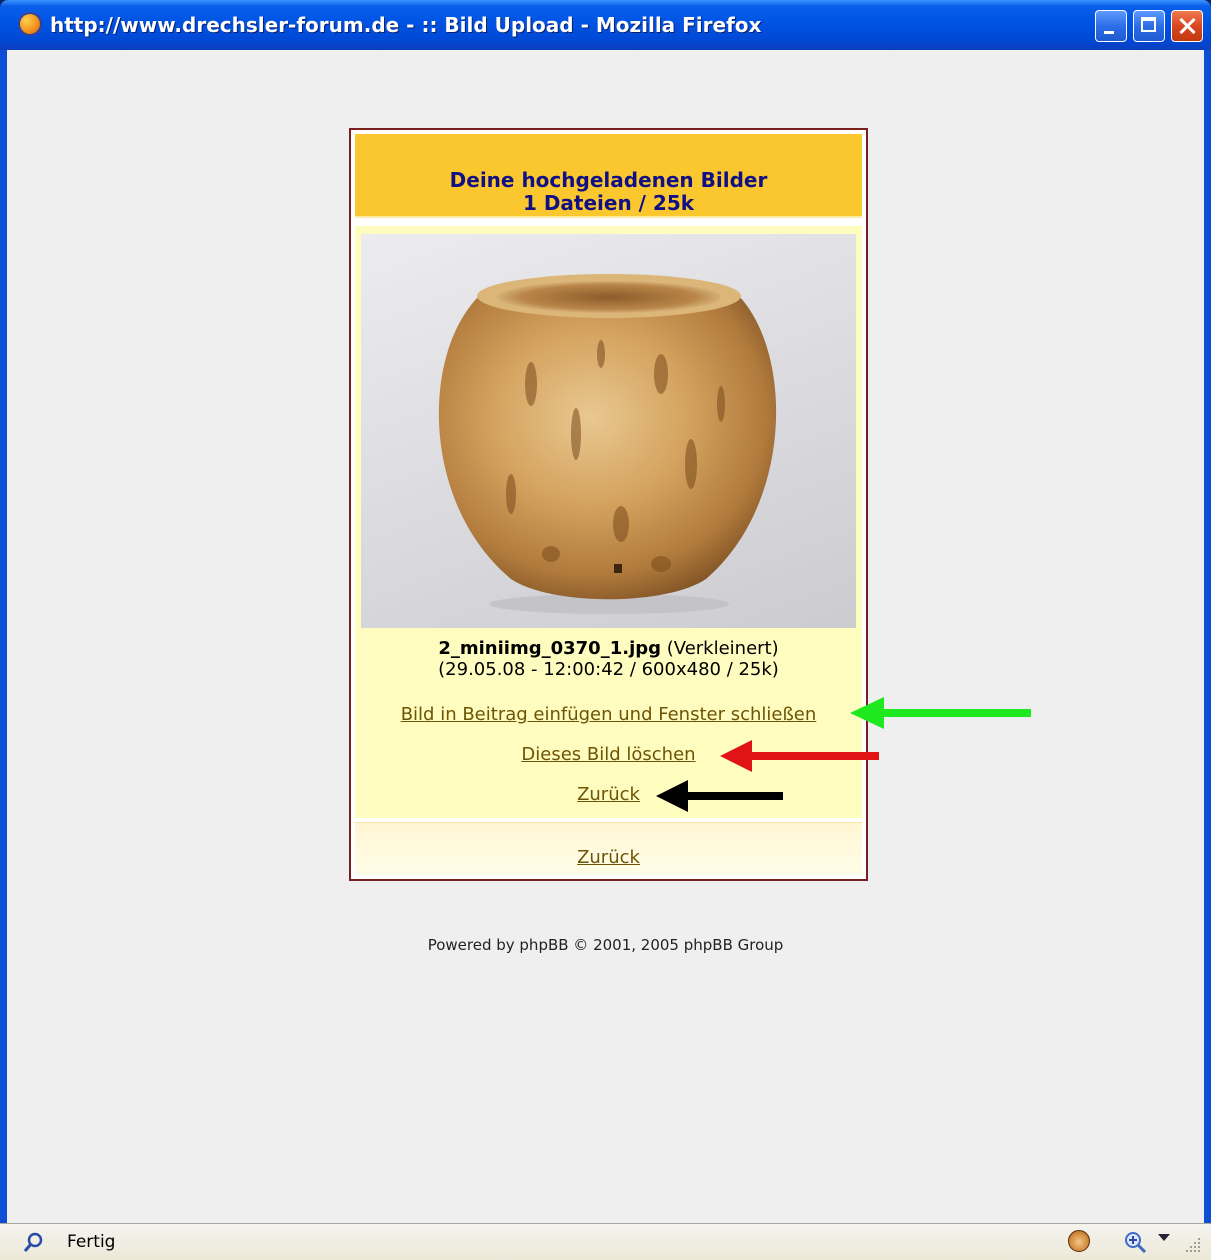  I want to click on status-text: Fertig, so click(91, 1242).